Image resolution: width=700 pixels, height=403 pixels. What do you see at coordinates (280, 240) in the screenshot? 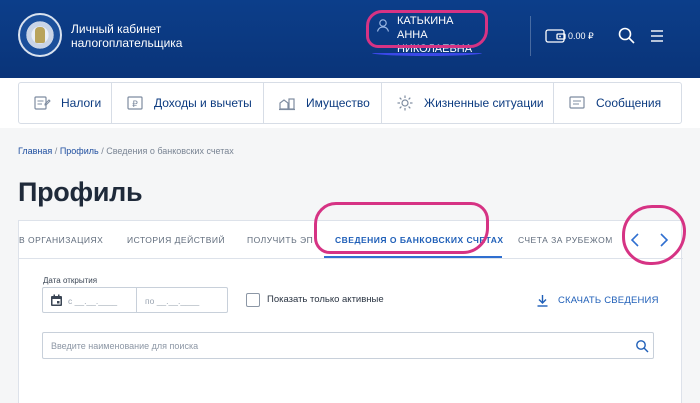
I see `tab-get-signature: ПОЛУЧИТЬ ЭП` at bounding box center [280, 240].